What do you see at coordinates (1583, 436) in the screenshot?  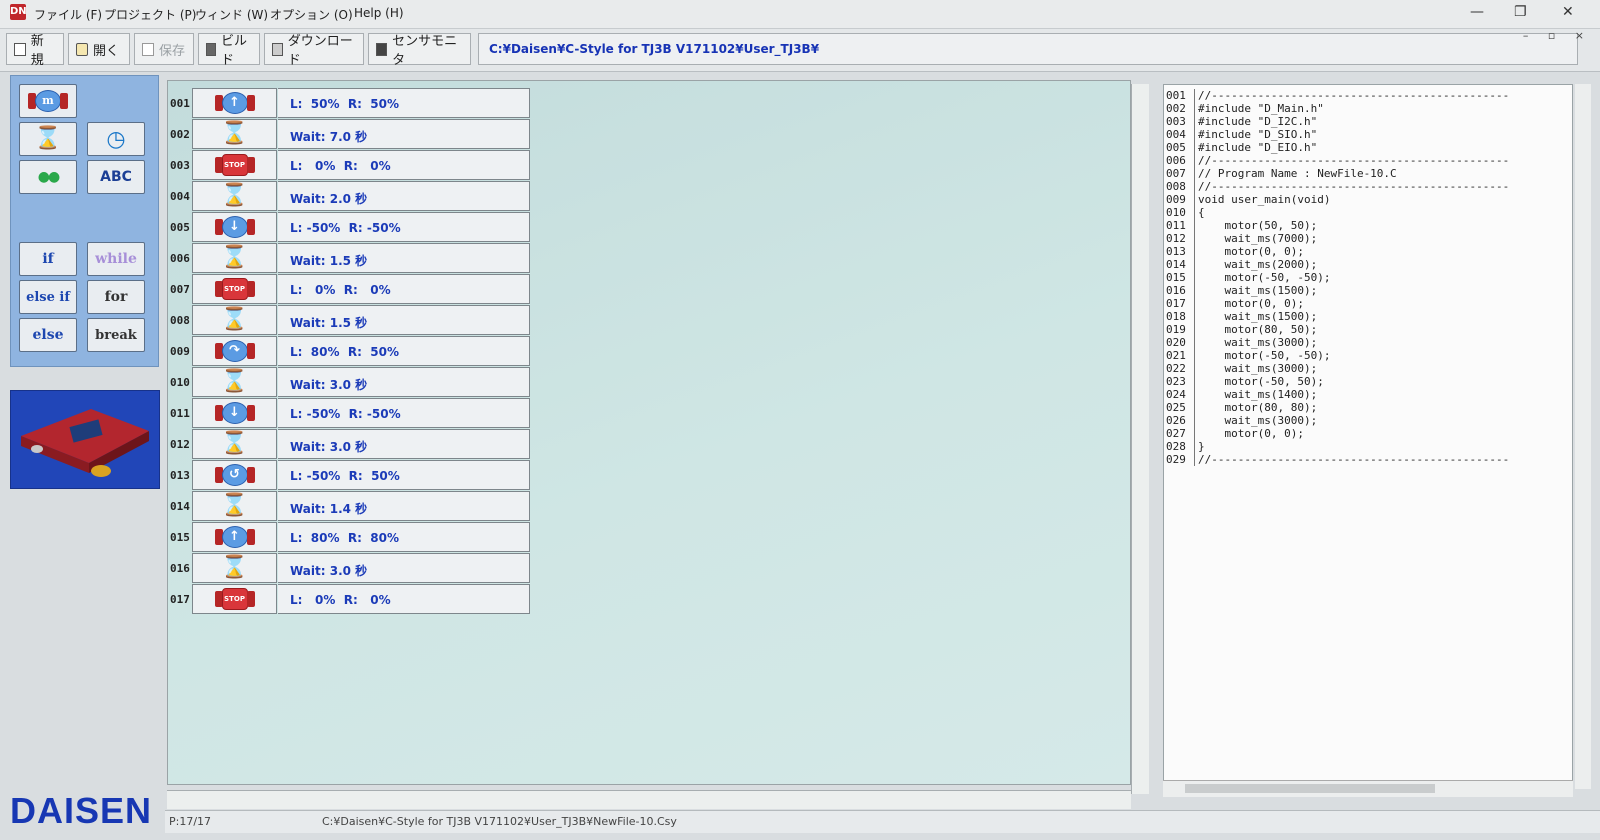 I see `code-vertical-scrollbar` at bounding box center [1583, 436].